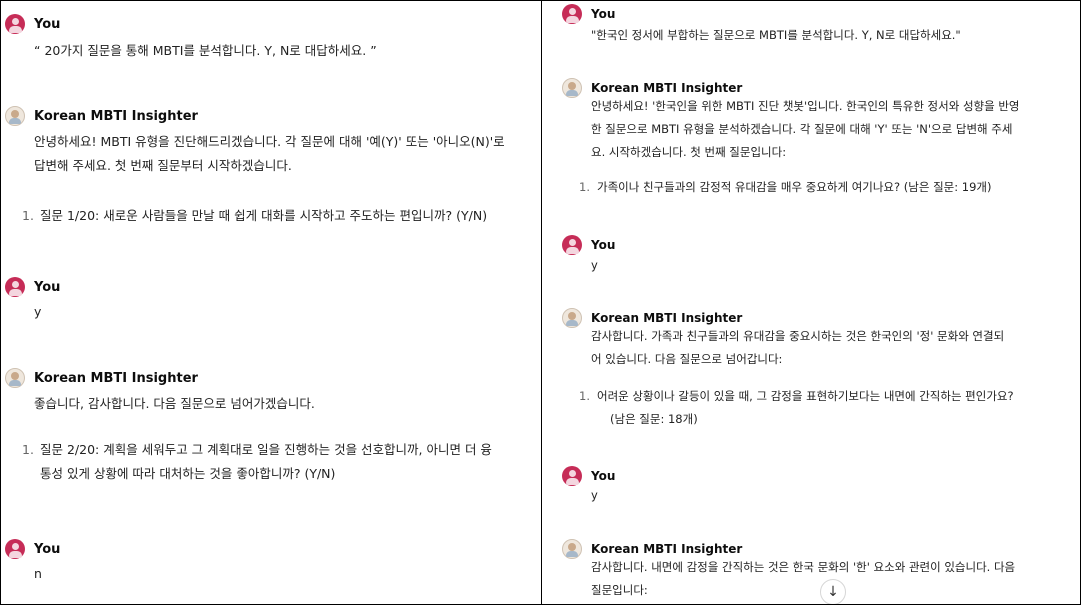  What do you see at coordinates (174, 403) in the screenshot?
I see `message-text: 좋습니다, 감사합니다. 다음 질문으로 넘어가겠습니다.` at bounding box center [174, 403].